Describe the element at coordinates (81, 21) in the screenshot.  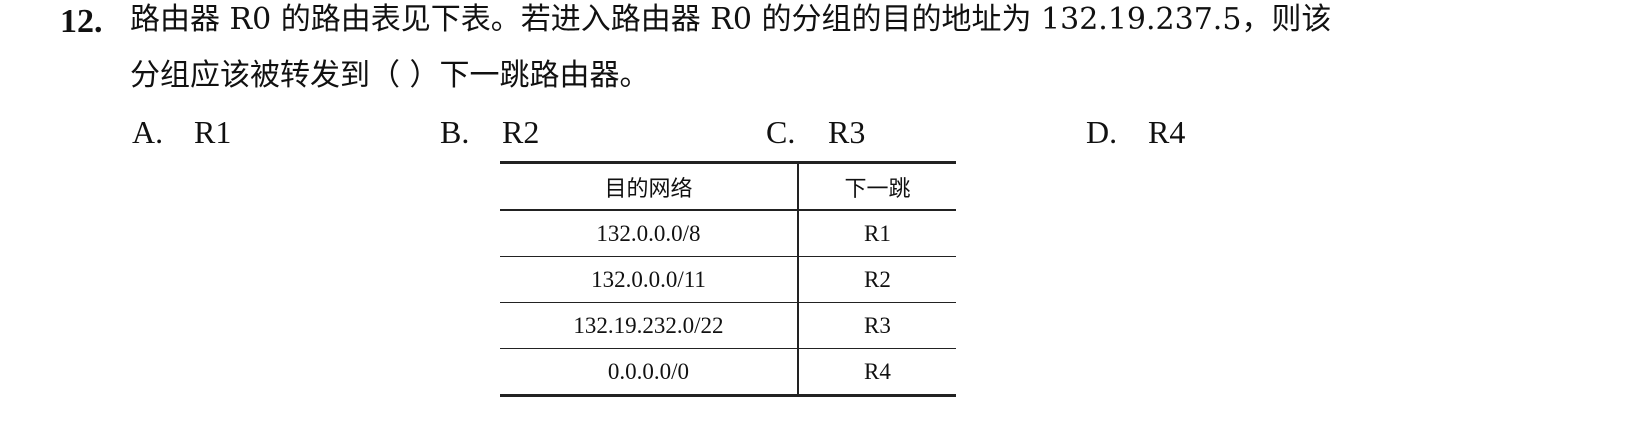
I see `question-number: 12.` at that location.